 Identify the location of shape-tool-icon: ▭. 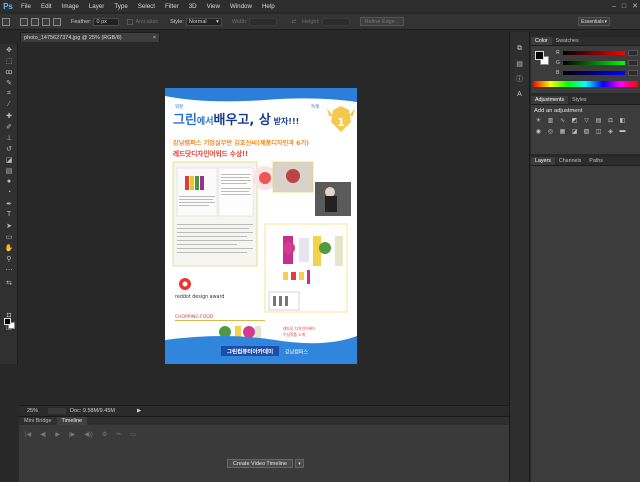
(9, 236).